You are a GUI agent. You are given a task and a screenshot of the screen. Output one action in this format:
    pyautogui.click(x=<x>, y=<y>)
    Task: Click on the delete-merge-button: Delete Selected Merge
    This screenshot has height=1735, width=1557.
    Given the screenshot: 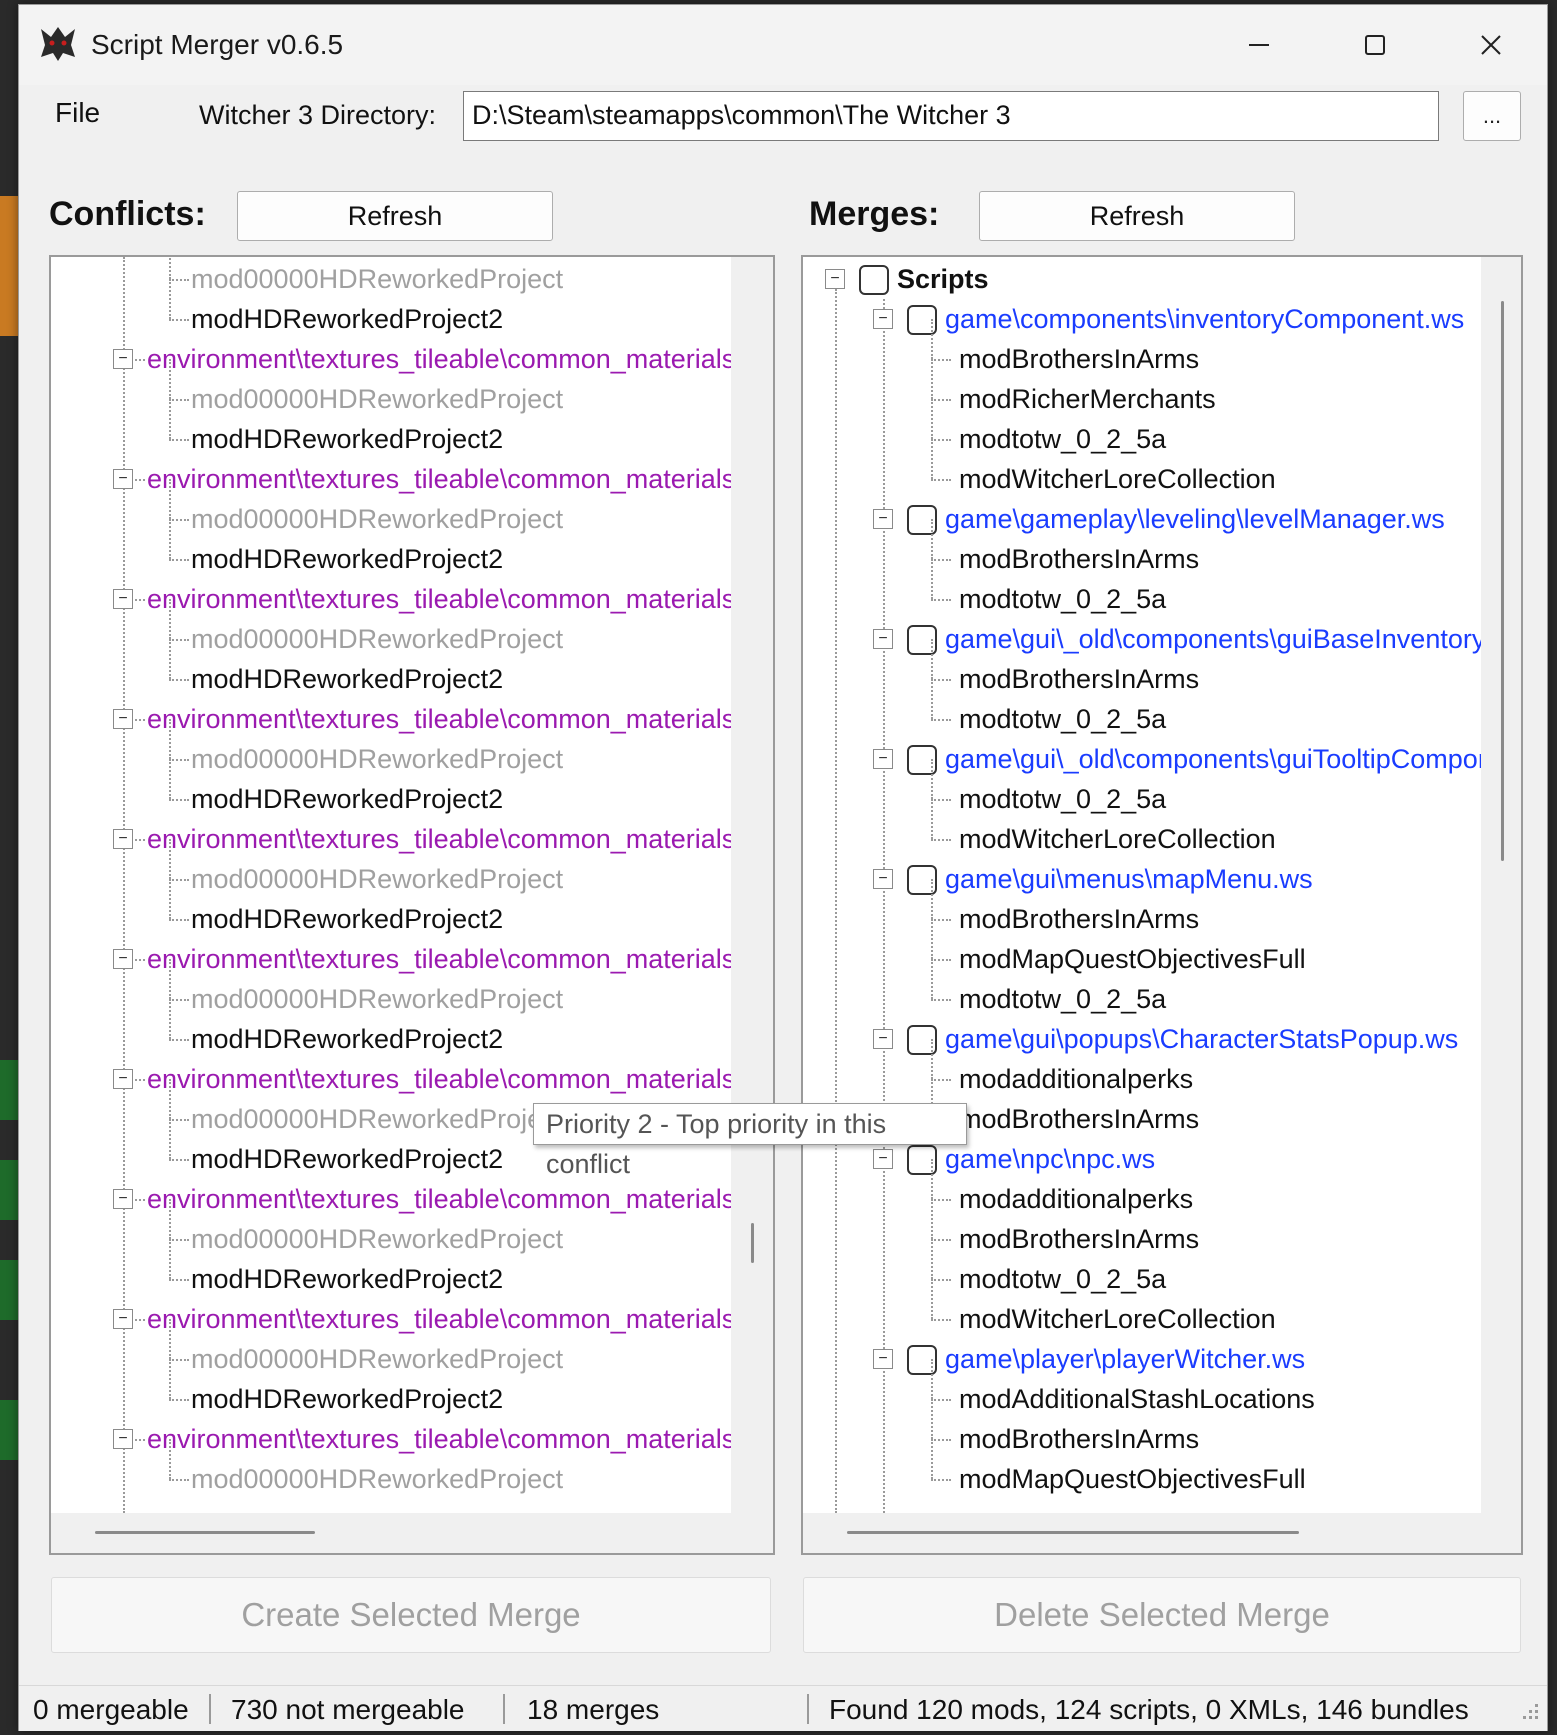 What is the action you would take?
    pyautogui.click(x=1162, y=1615)
    